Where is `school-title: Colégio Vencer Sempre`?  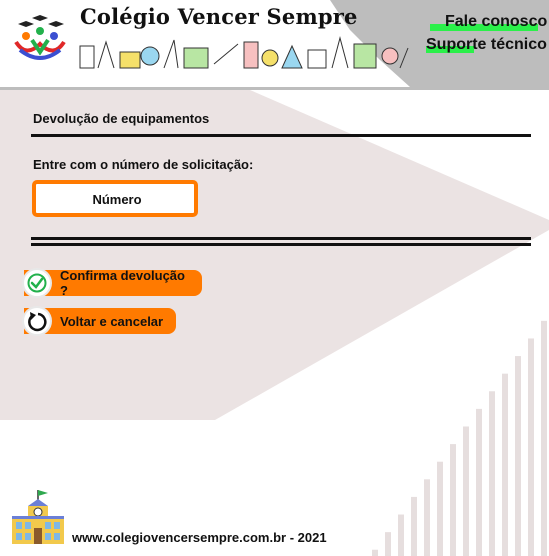 school-title: Colégio Vencer Sempre is located at coordinates (219, 16).